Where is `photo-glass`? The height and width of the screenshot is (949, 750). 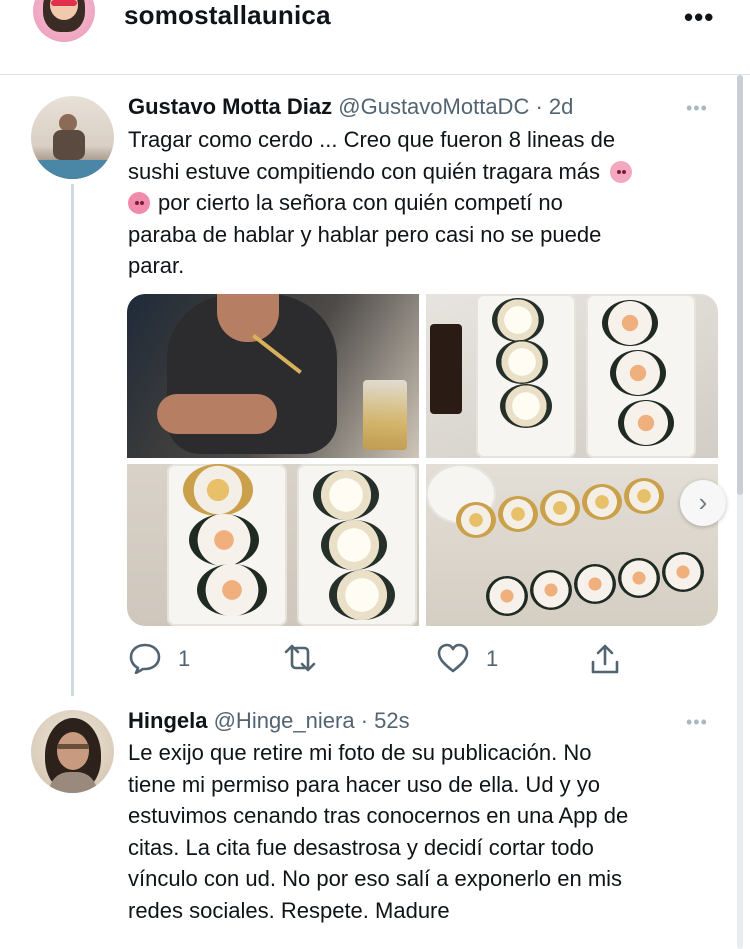 photo-glass is located at coordinates (385, 415).